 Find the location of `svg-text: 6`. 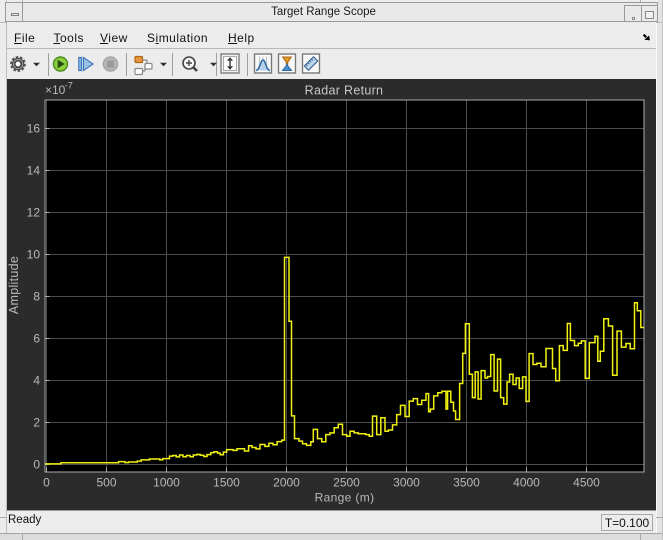

svg-text: 6 is located at coordinates (36, 339).